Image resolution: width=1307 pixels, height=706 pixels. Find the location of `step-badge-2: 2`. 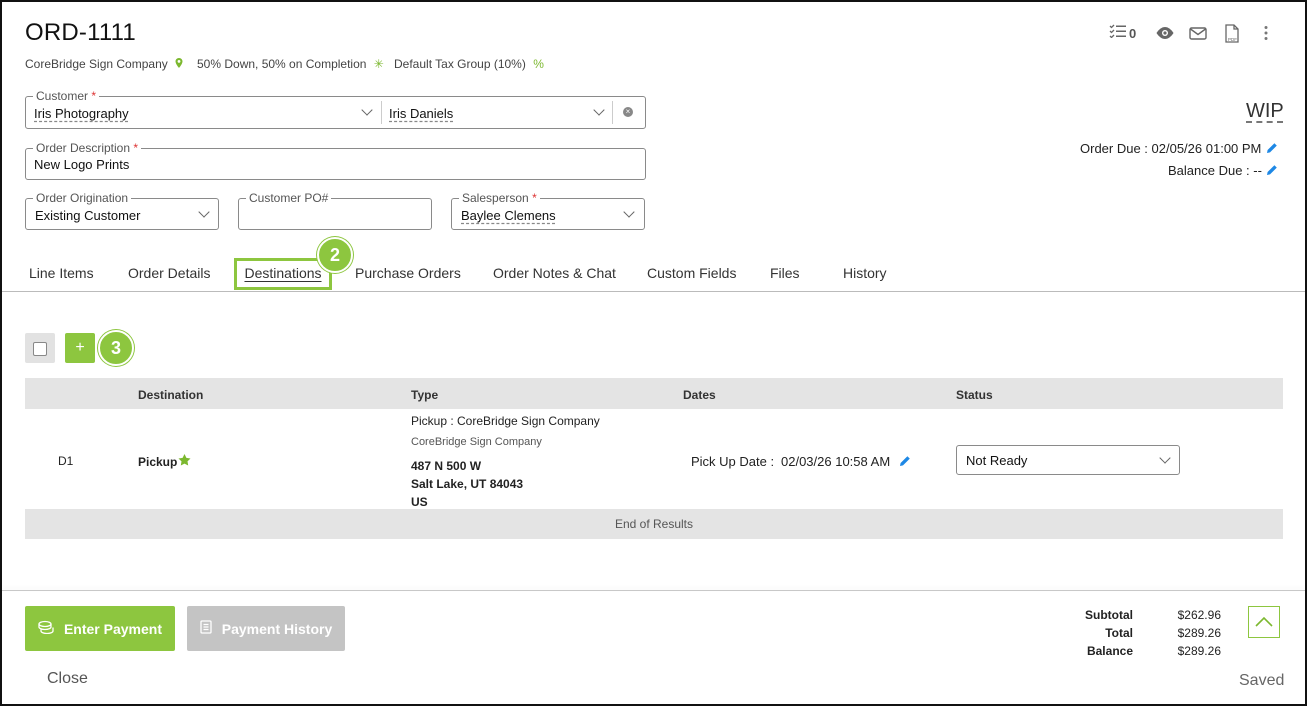

step-badge-2: 2 is located at coordinates (335, 255).